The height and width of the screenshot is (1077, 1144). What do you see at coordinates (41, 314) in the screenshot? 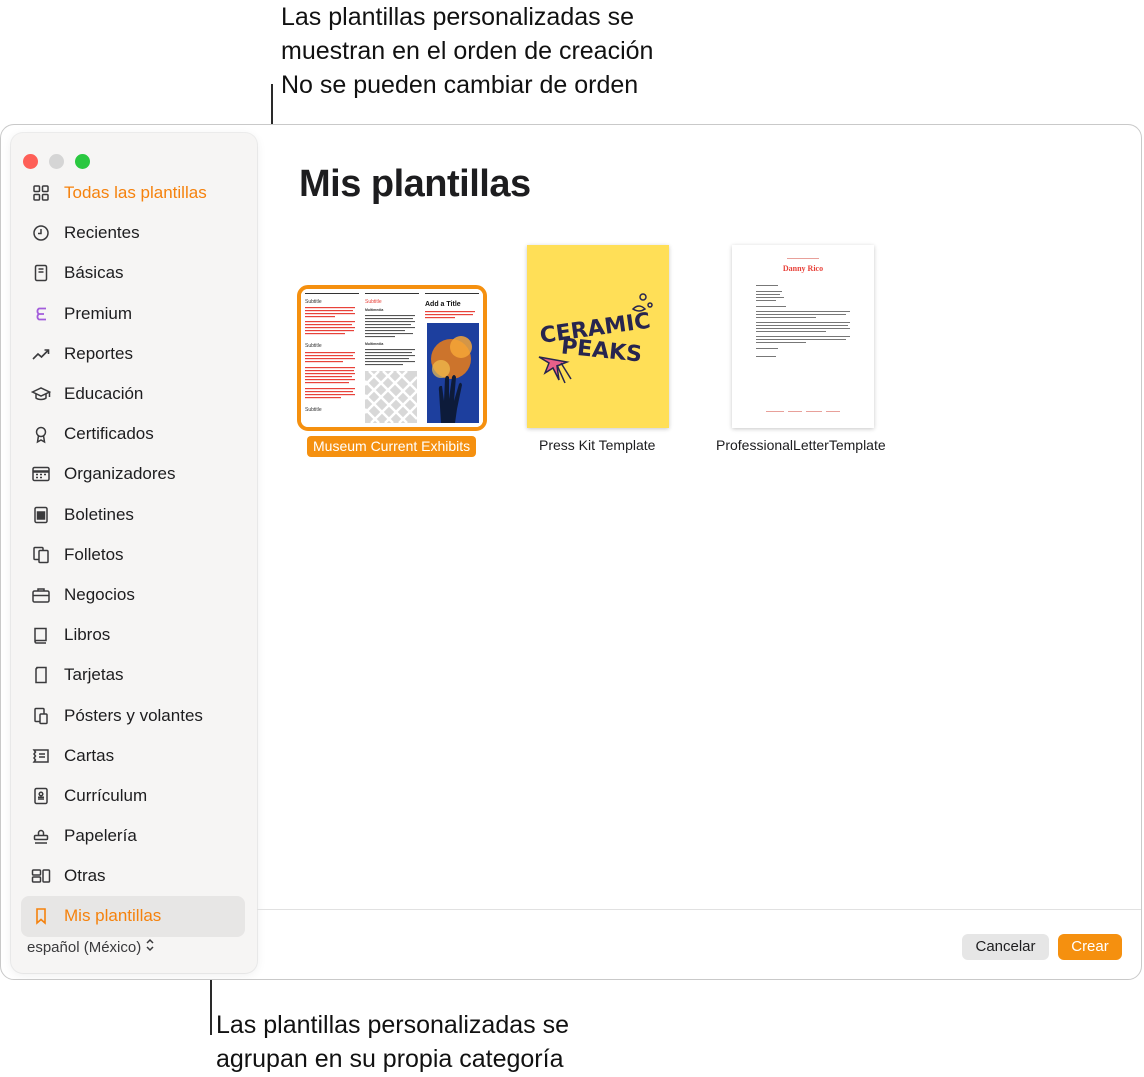
I see `premium-icon` at bounding box center [41, 314].